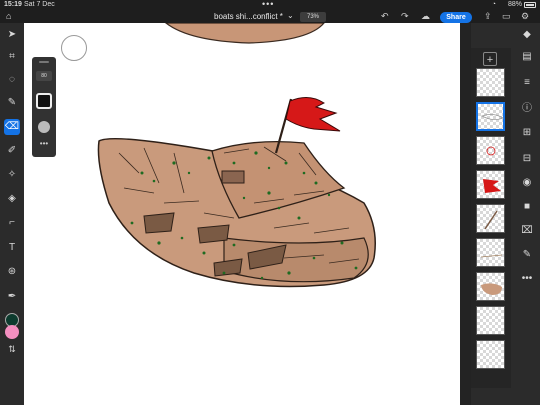  I want to click on image-icon: ⊛, so click(12, 272).